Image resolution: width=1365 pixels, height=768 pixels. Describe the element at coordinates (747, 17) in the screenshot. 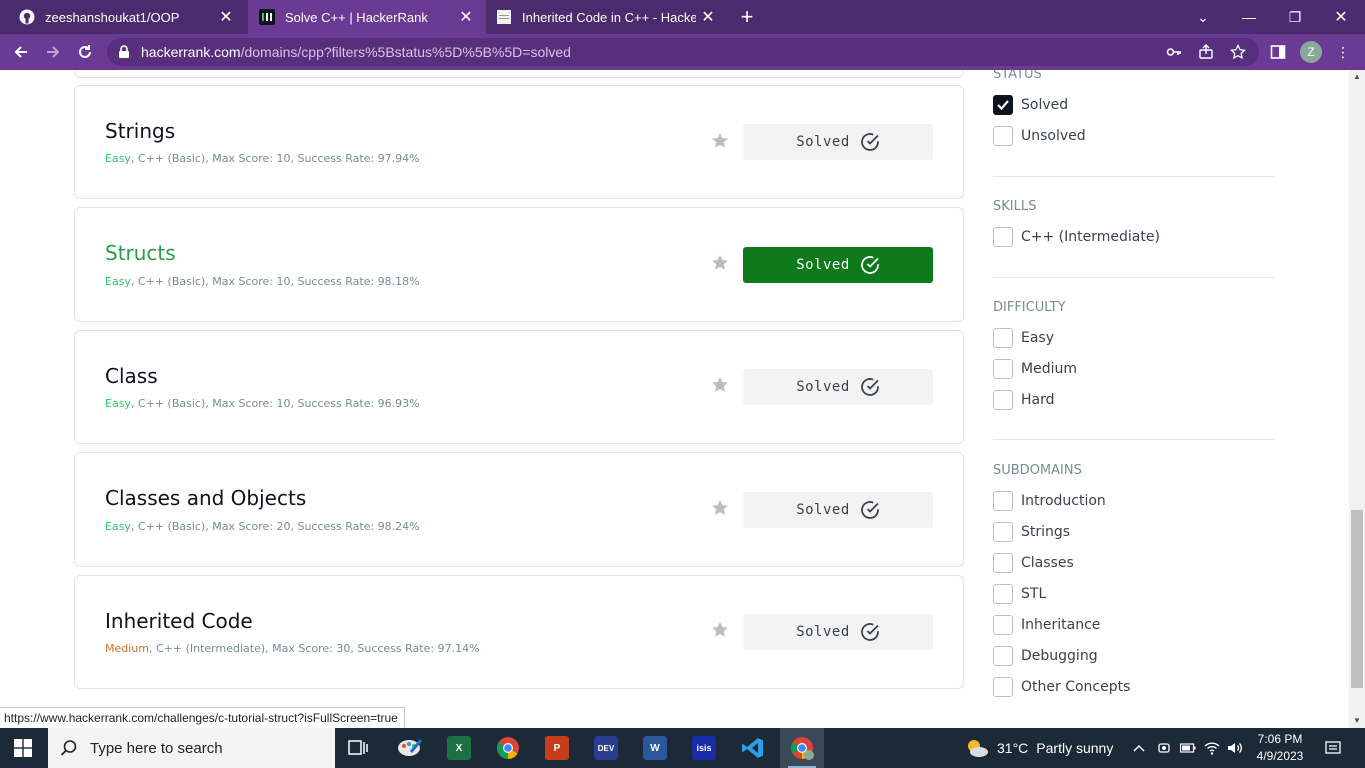

I see `new-tab-button: +` at that location.